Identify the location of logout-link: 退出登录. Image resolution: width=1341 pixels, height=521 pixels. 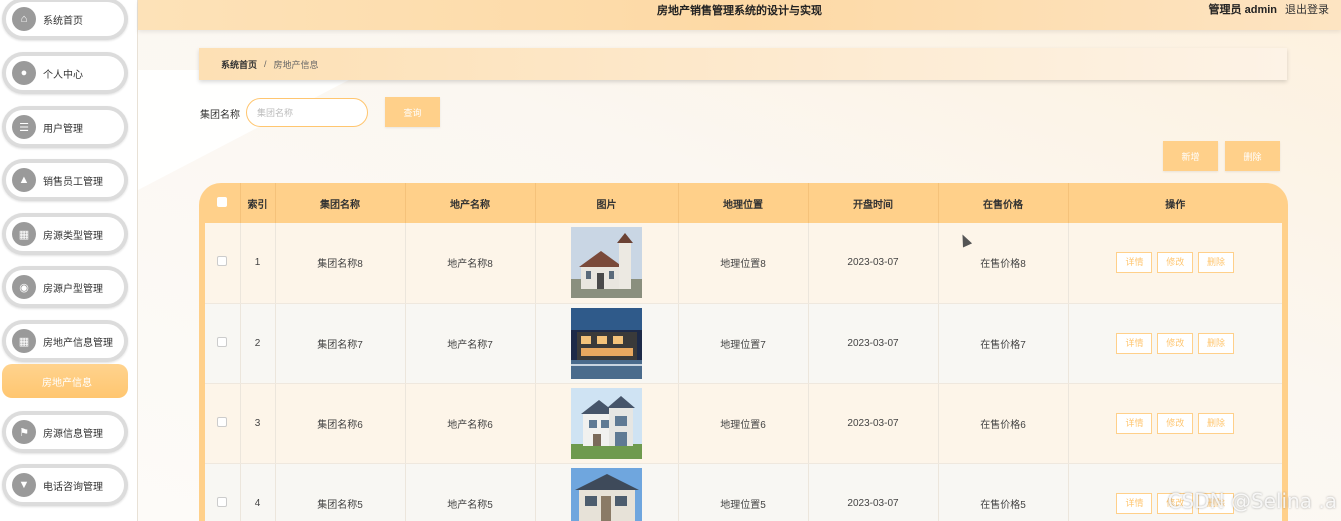
(1307, 10).